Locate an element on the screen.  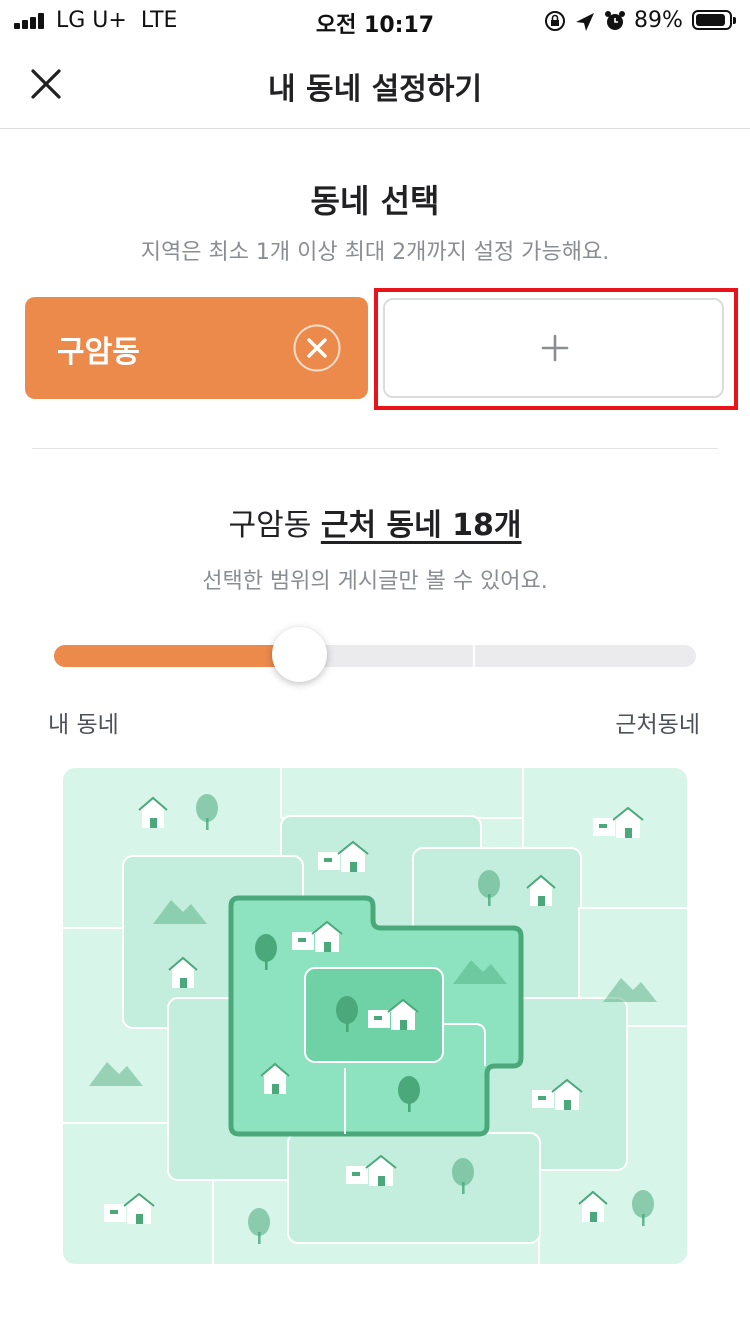
neighborhood-label: 구암동 is located at coordinates (98, 352).